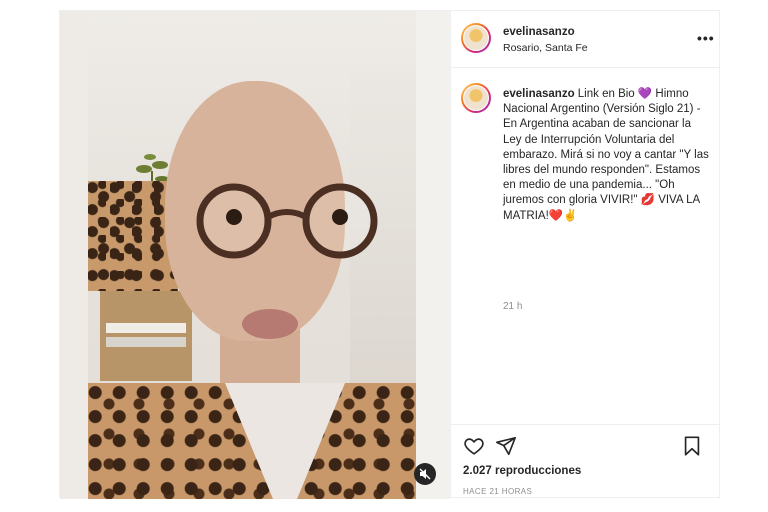 Image resolution: width=768 pixels, height=512 pixels. I want to click on more-options-button: •••, so click(706, 38).